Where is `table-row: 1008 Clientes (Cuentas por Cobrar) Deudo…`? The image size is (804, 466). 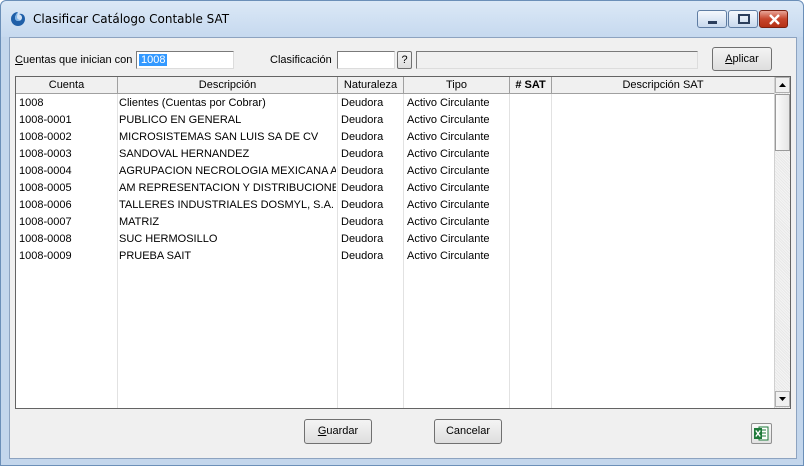
table-row: 1008 Clientes (Cuentas por Cobrar) Deudo… is located at coordinates (395, 103).